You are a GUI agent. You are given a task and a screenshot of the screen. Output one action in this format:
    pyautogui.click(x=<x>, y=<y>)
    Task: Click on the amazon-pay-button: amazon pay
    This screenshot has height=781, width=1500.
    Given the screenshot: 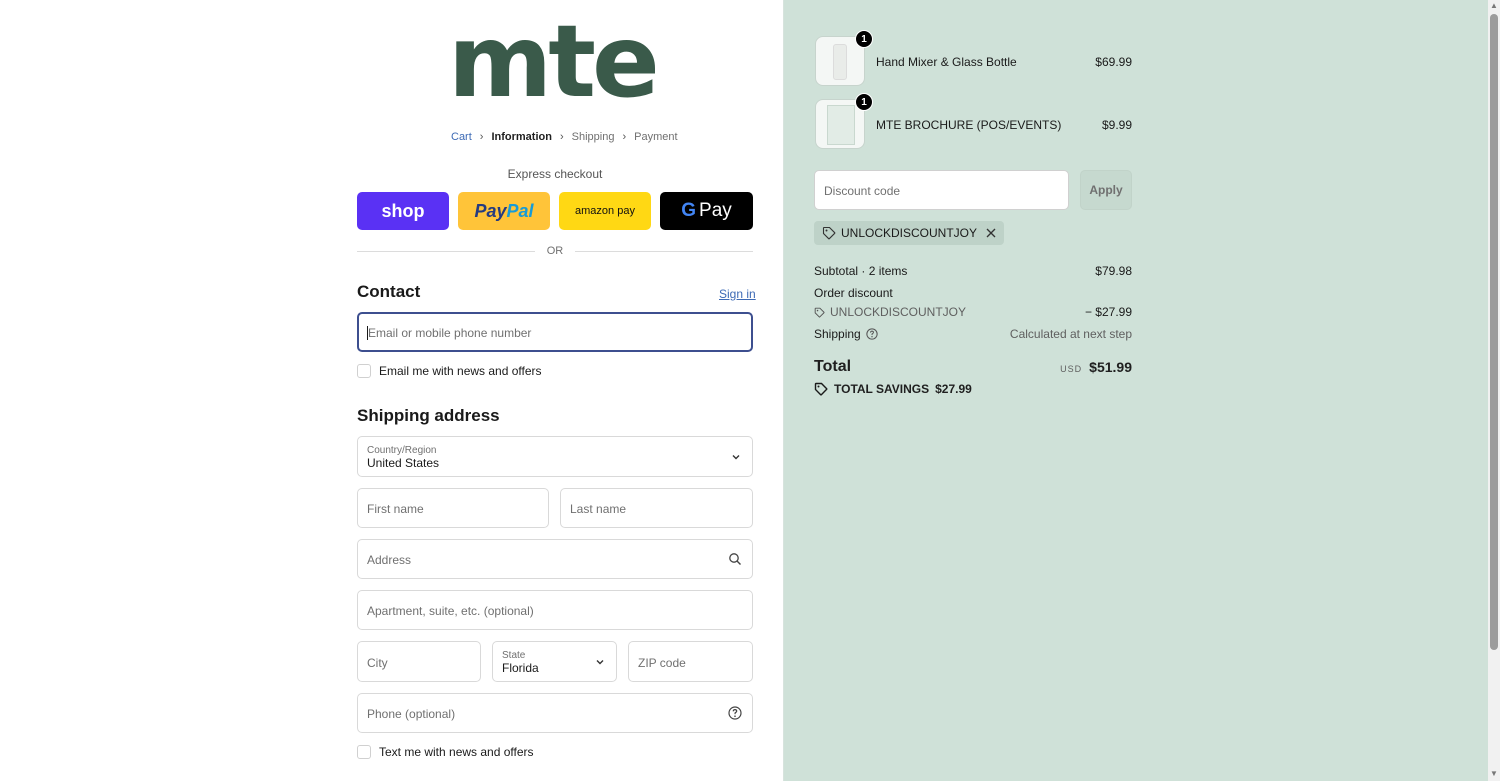 What is the action you would take?
    pyautogui.click(x=605, y=211)
    